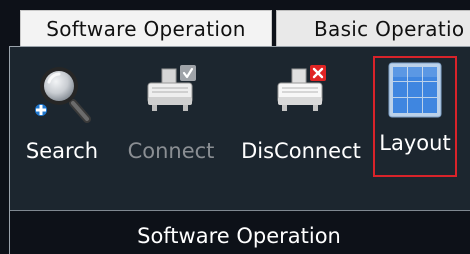 The height and width of the screenshot is (254, 470). I want to click on layout-button: Layout, so click(415, 116).